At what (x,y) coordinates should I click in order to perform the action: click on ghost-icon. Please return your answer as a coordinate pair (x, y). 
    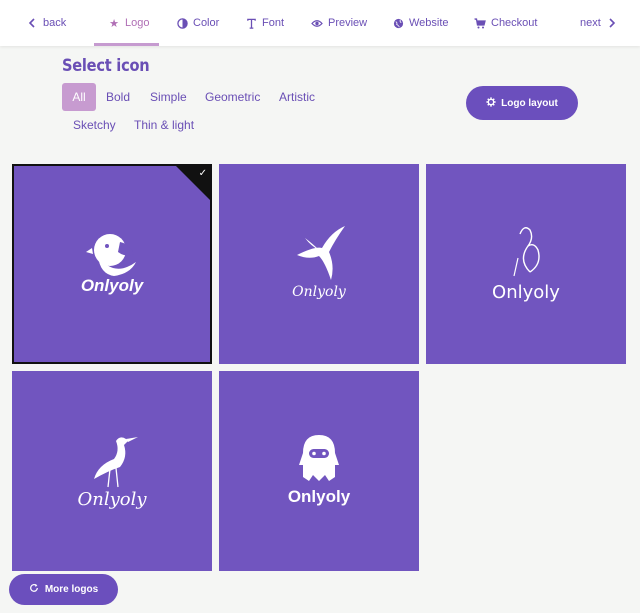
    Looking at the image, I should click on (319, 458).